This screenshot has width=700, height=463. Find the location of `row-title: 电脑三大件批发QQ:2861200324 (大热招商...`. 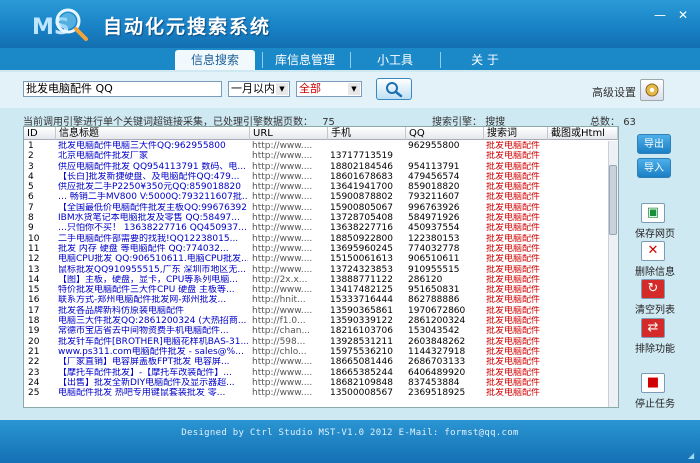

row-title: 电脑三大件批发QQ:2861200324 (大热招商... is located at coordinates (153, 321).